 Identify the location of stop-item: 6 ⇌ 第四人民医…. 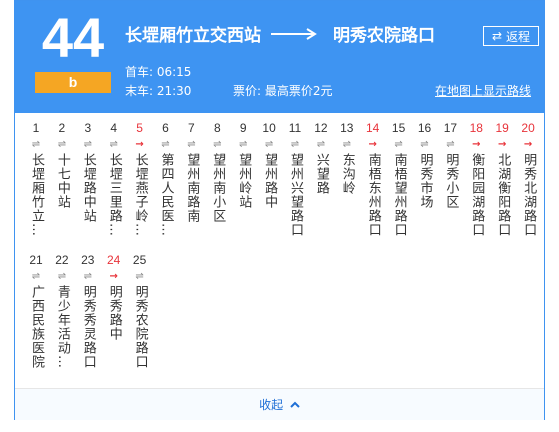
(166, 178).